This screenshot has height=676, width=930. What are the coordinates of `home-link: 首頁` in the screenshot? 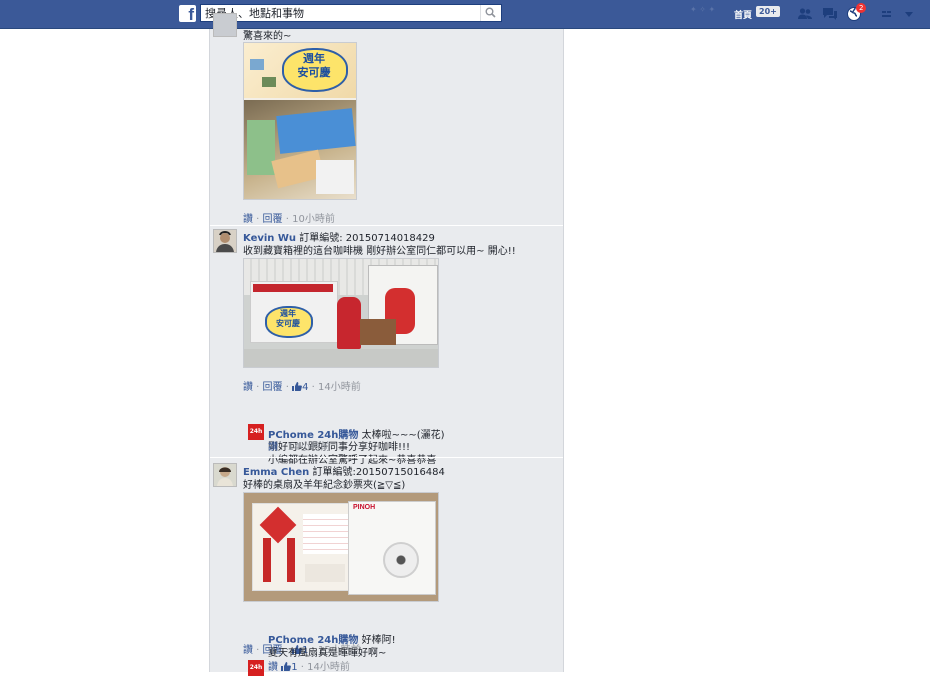 It's located at (743, 14).